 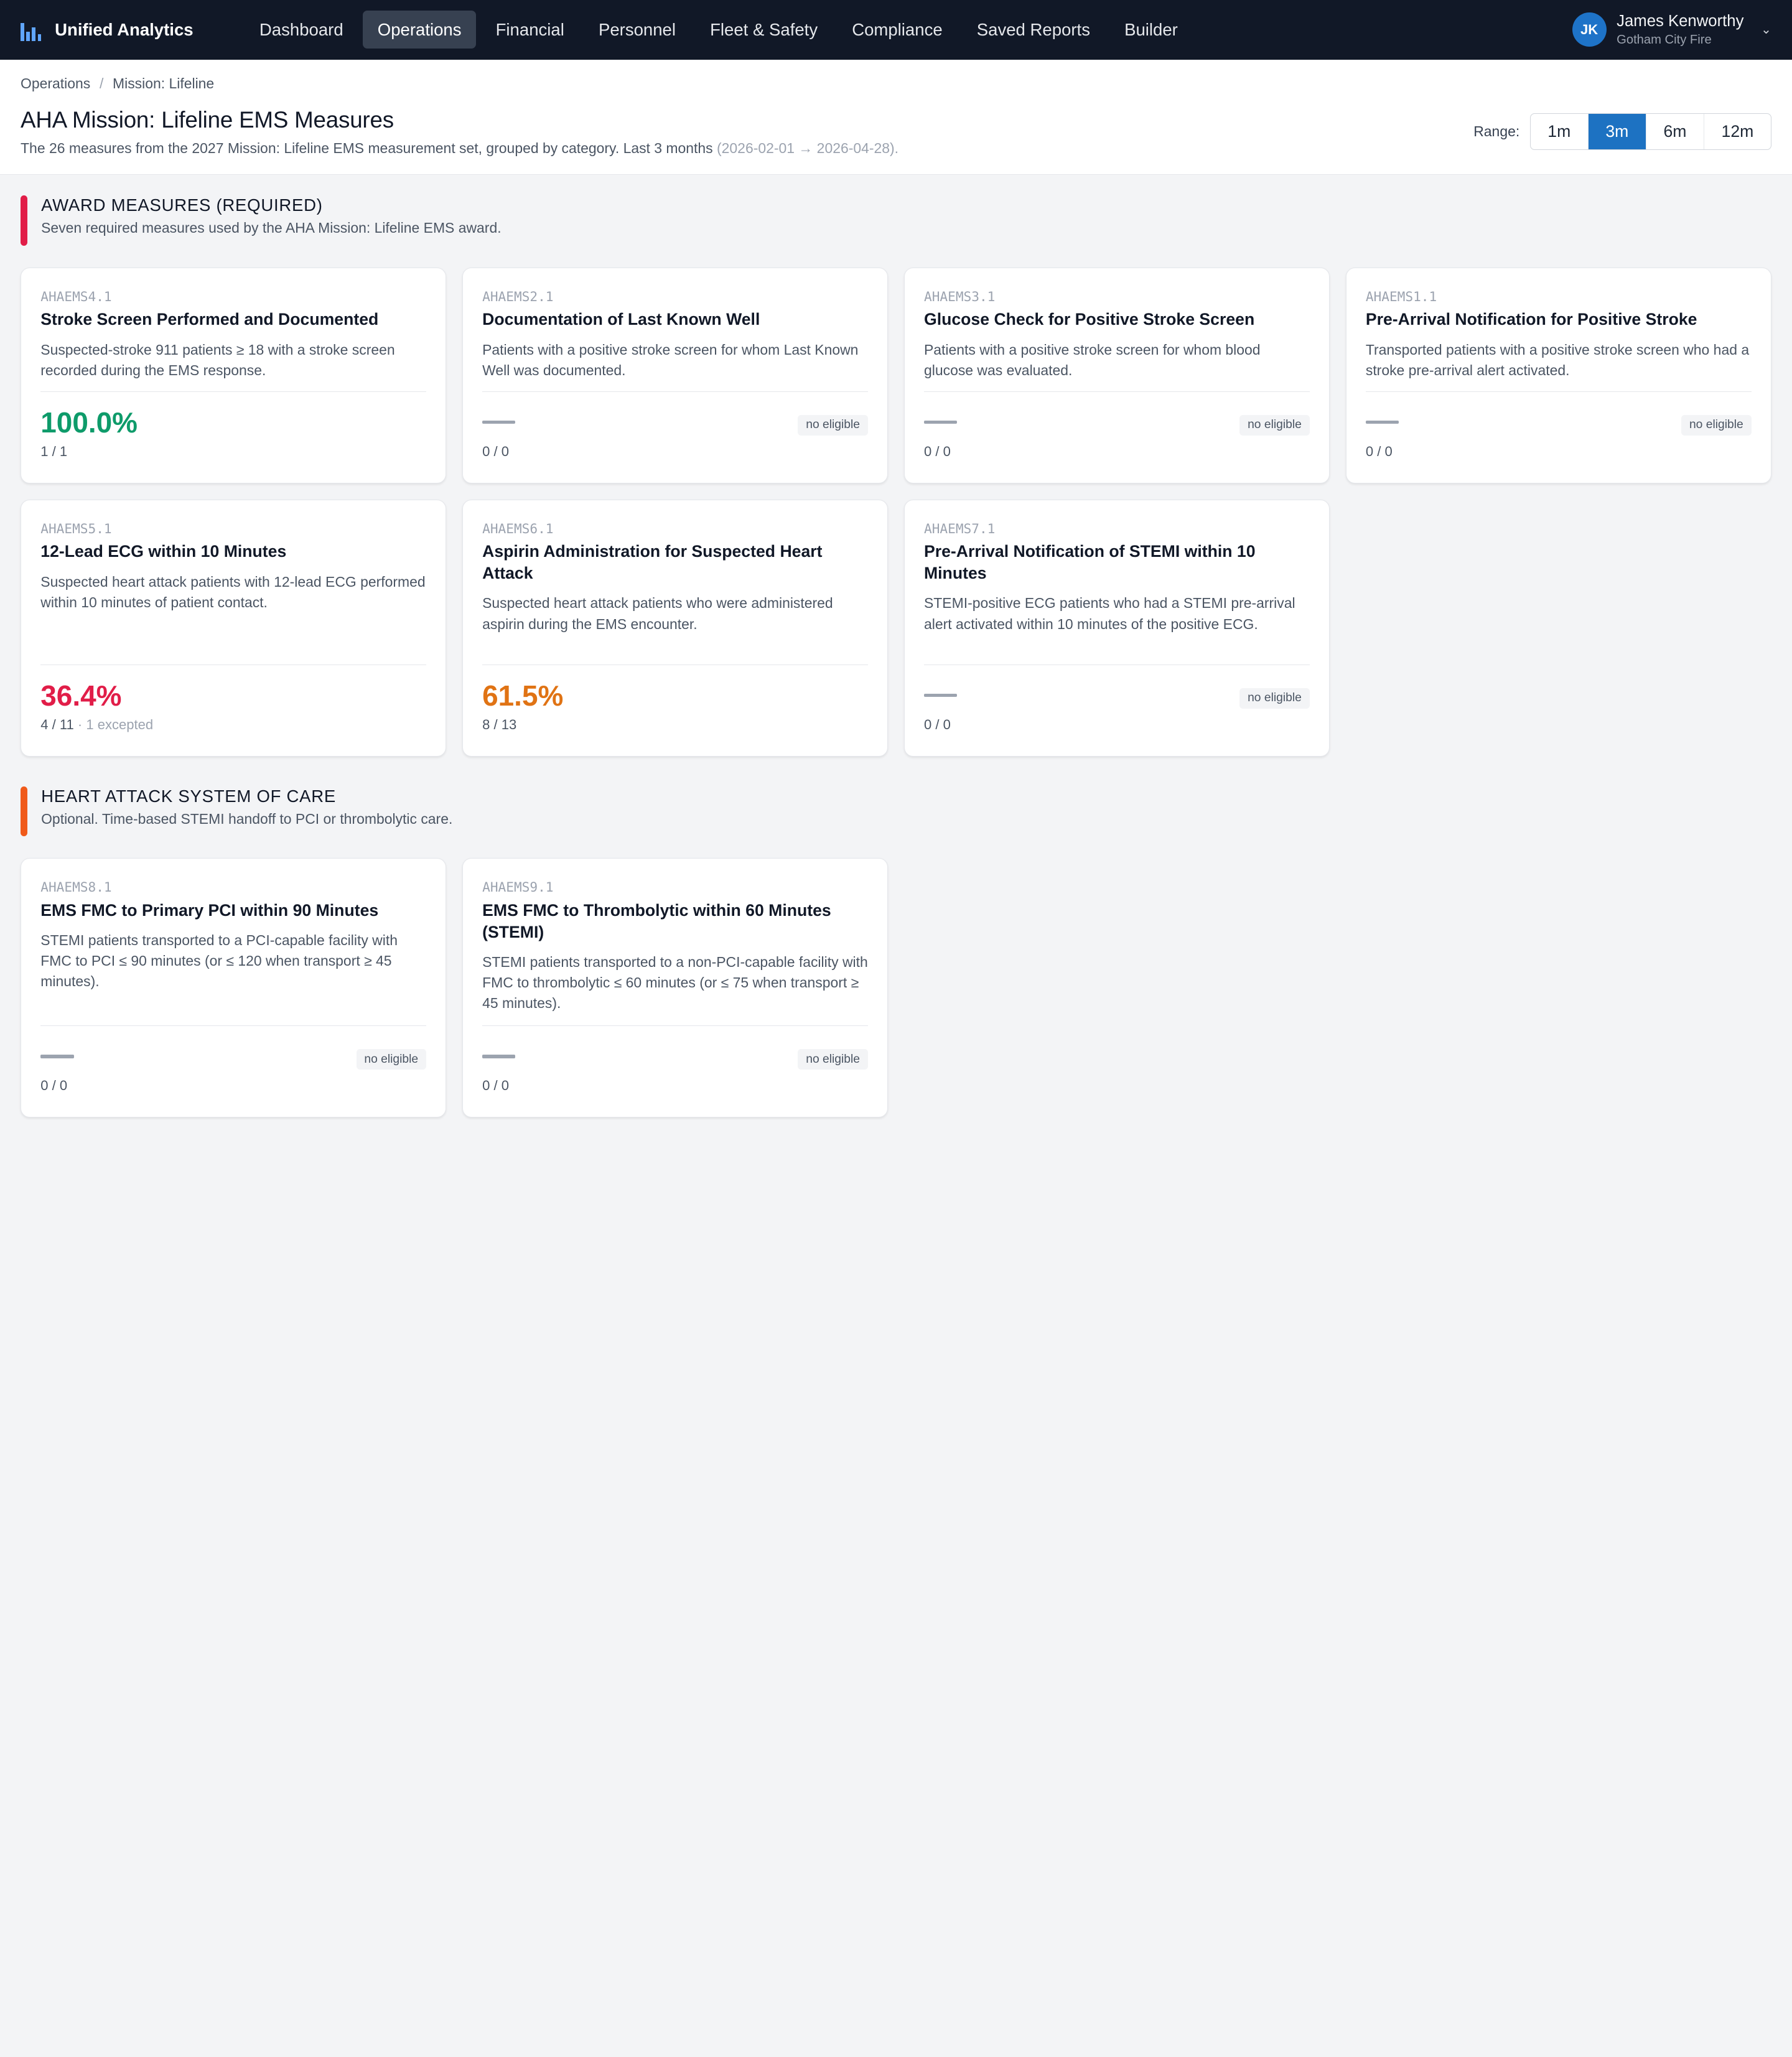 What do you see at coordinates (808, 148) in the screenshot?
I see `date-range-text: (2026-02-01 → 2026-04-28).` at bounding box center [808, 148].